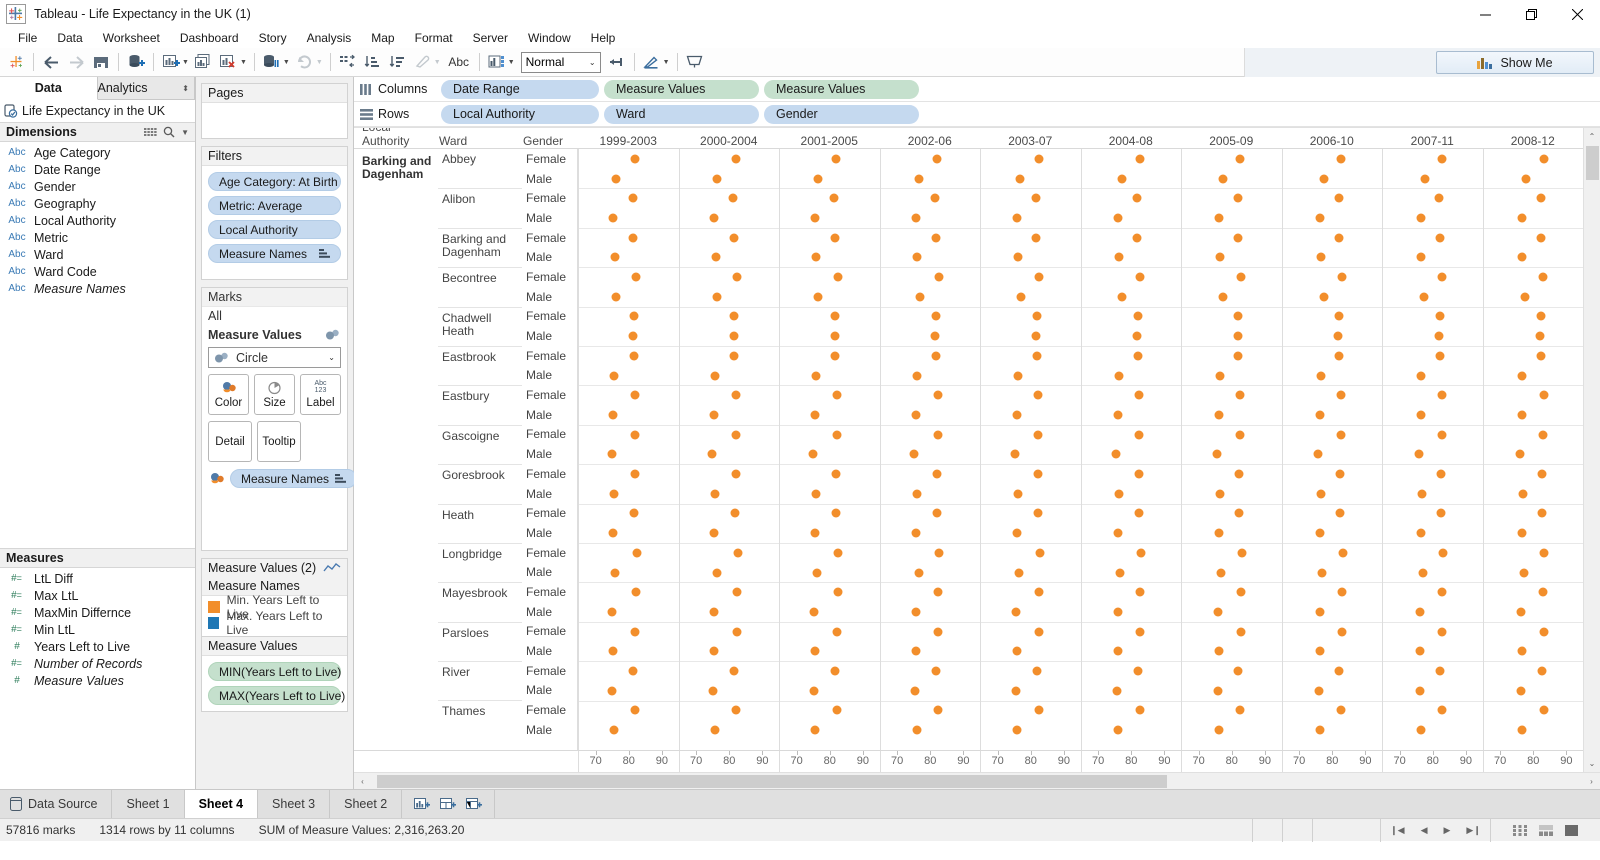  I want to click on menu-server: Server, so click(490, 38).